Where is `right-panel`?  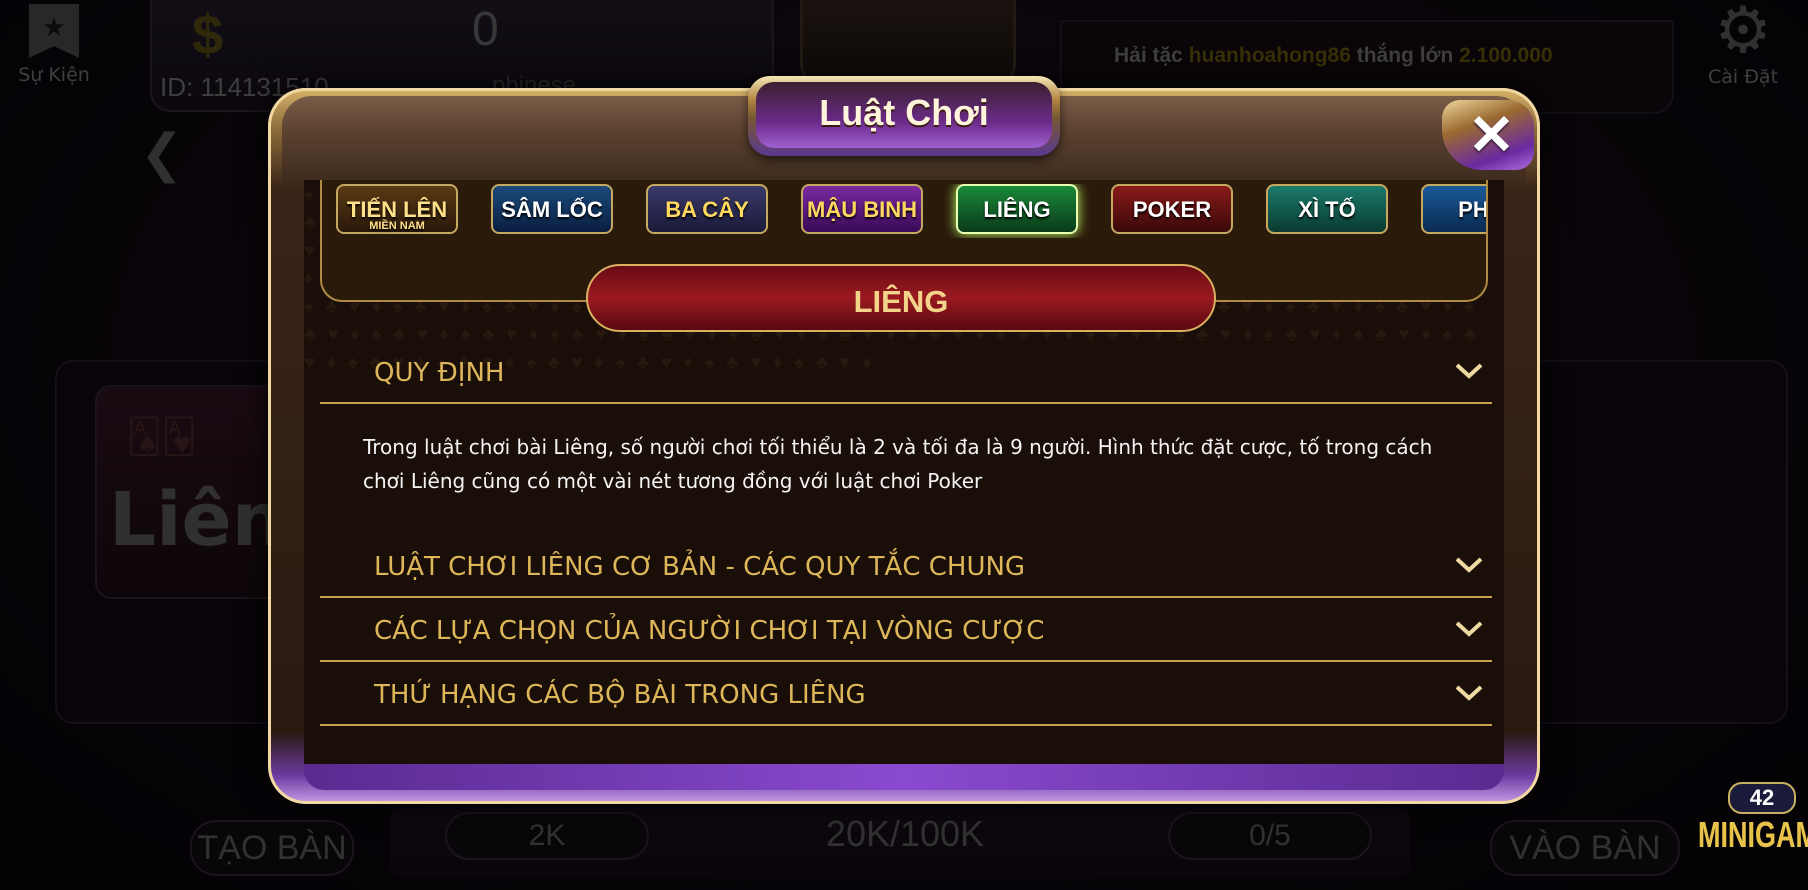 right-panel is located at coordinates (1656, 542).